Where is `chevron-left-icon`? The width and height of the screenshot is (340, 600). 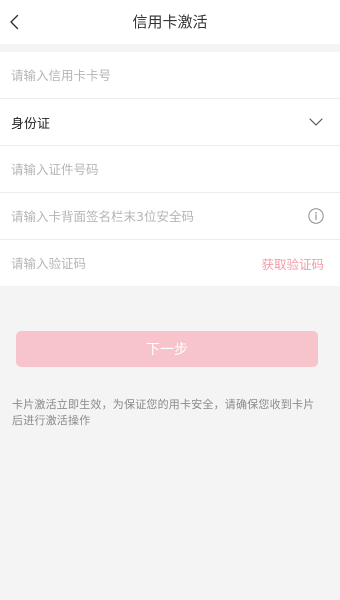 chevron-left-icon is located at coordinates (14, 22).